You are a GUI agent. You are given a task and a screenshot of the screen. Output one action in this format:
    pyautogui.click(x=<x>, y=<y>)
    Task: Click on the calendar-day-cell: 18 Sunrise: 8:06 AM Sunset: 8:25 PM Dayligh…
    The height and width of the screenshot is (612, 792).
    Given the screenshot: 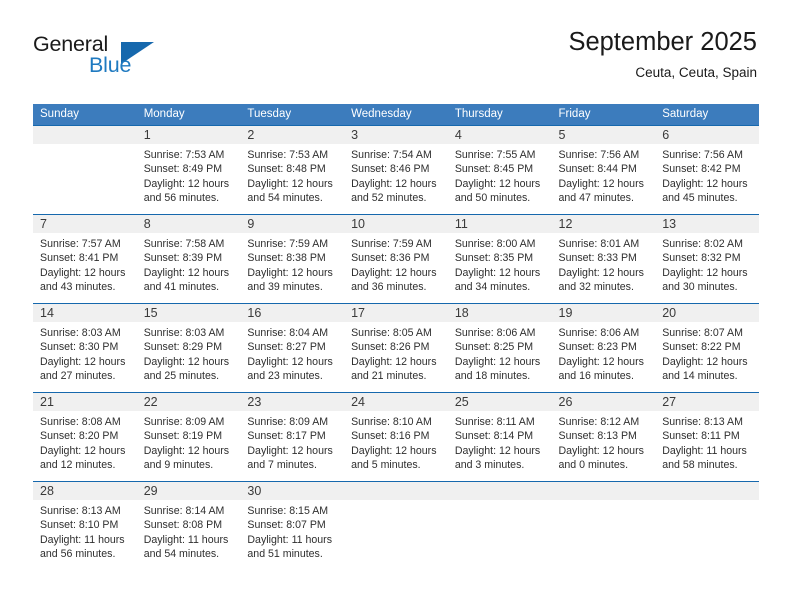 What is the action you would take?
    pyautogui.click(x=499, y=348)
    